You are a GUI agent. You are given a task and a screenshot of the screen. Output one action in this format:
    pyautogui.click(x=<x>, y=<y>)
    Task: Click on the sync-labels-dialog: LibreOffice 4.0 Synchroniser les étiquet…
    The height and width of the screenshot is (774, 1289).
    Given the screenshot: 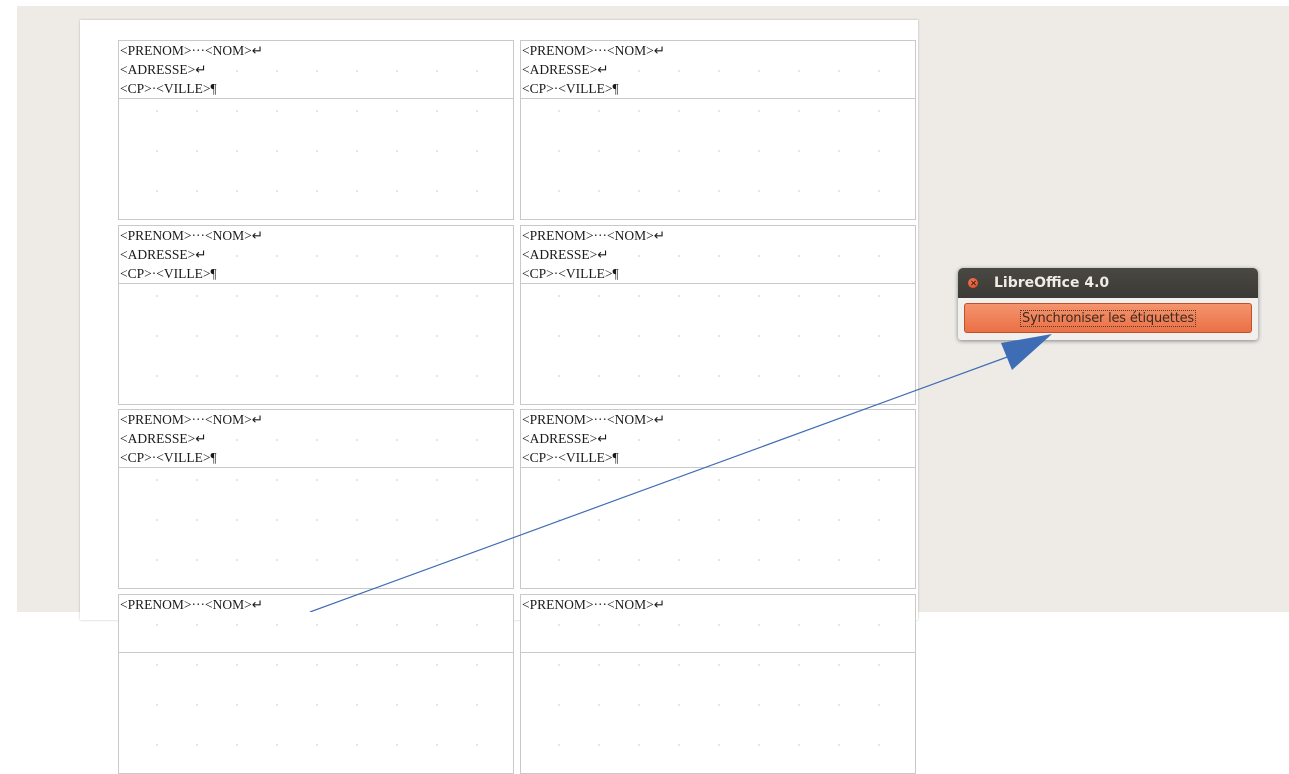 What is the action you would take?
    pyautogui.click(x=1108, y=304)
    